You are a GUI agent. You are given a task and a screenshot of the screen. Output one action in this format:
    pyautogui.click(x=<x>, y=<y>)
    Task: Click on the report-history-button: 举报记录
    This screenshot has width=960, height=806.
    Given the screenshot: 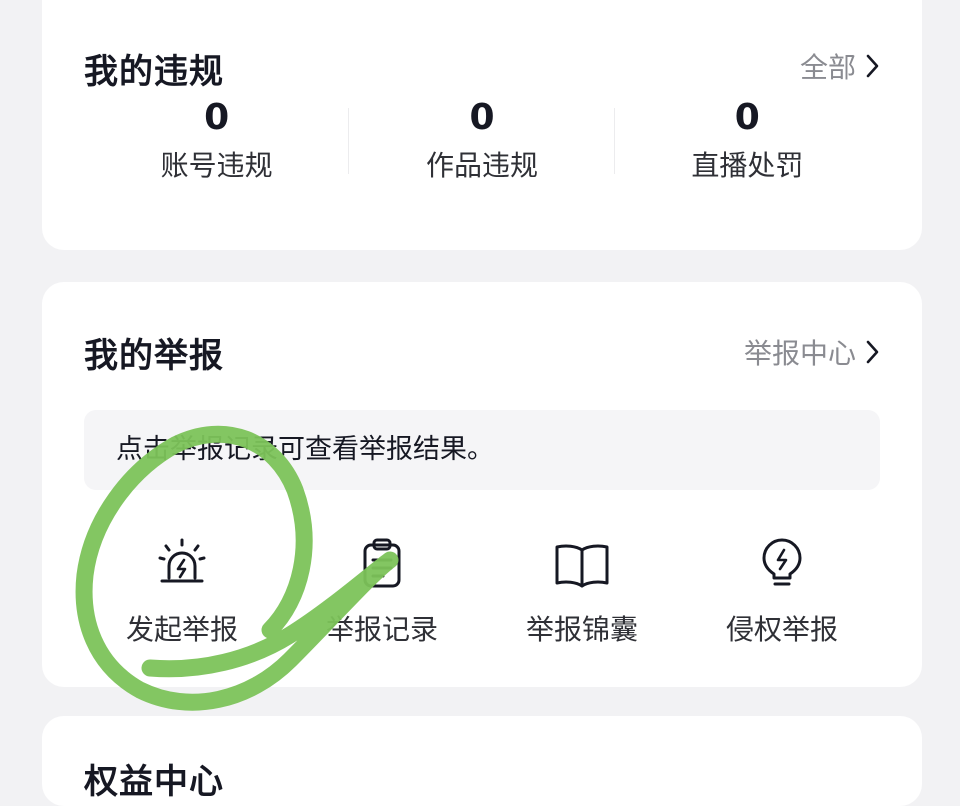 What is the action you would take?
    pyautogui.click(x=382, y=591)
    